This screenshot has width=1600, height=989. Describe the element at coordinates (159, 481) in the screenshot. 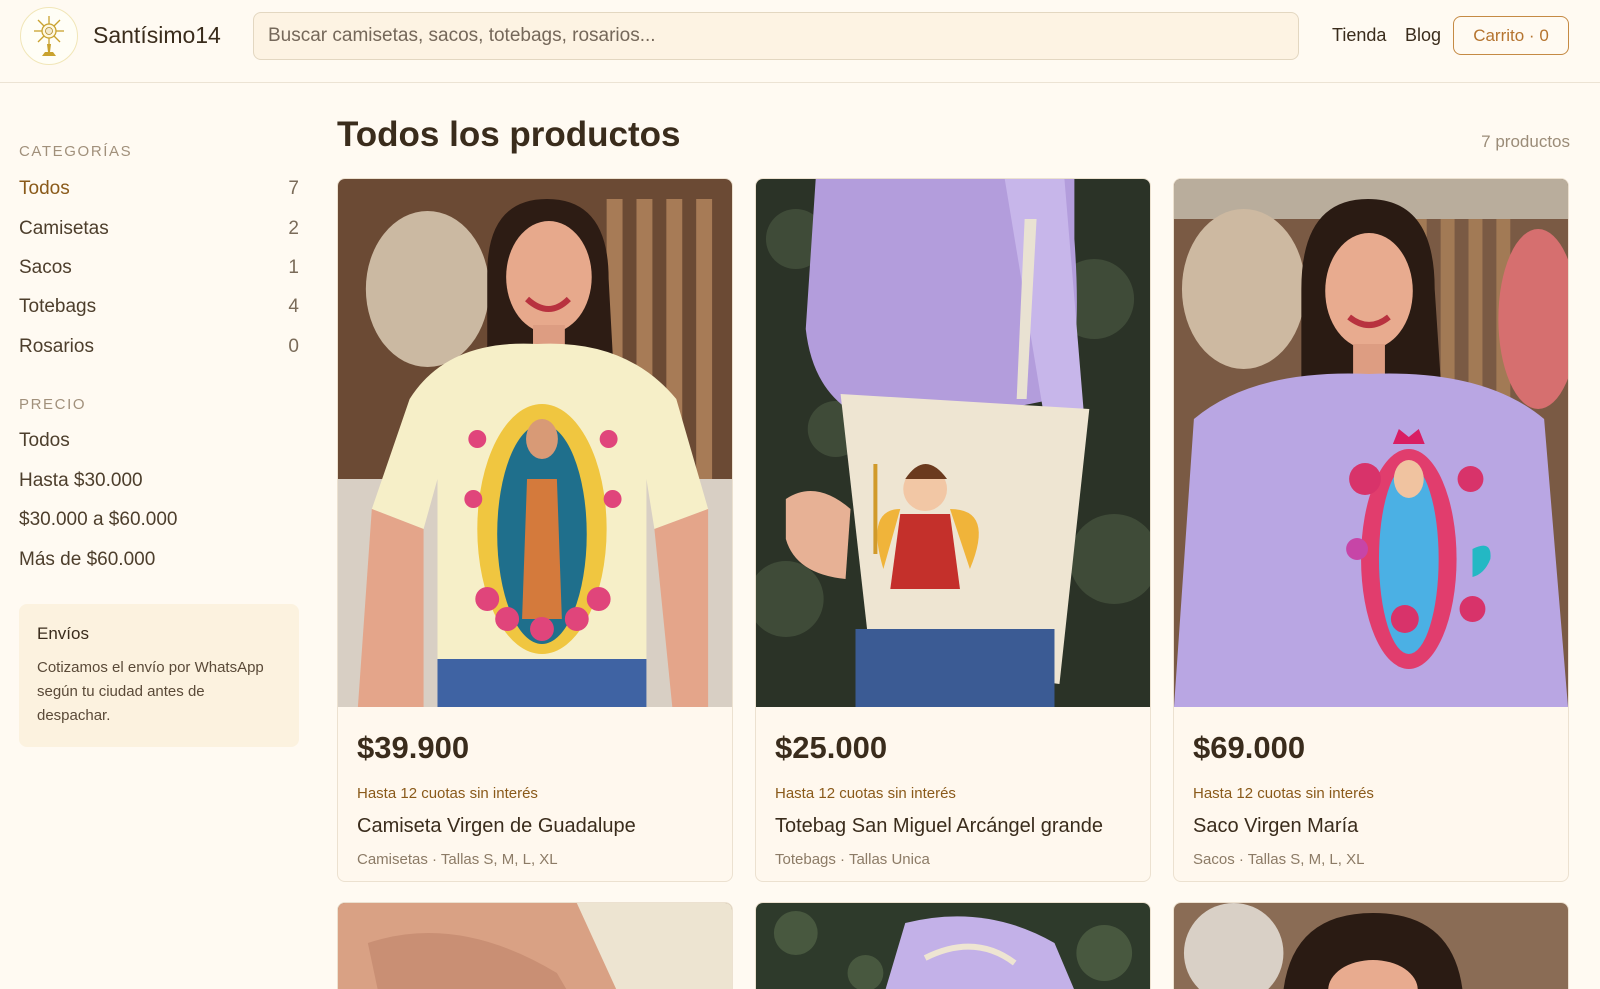

I see `price-filter-under-30000: Hasta $30.000` at that location.